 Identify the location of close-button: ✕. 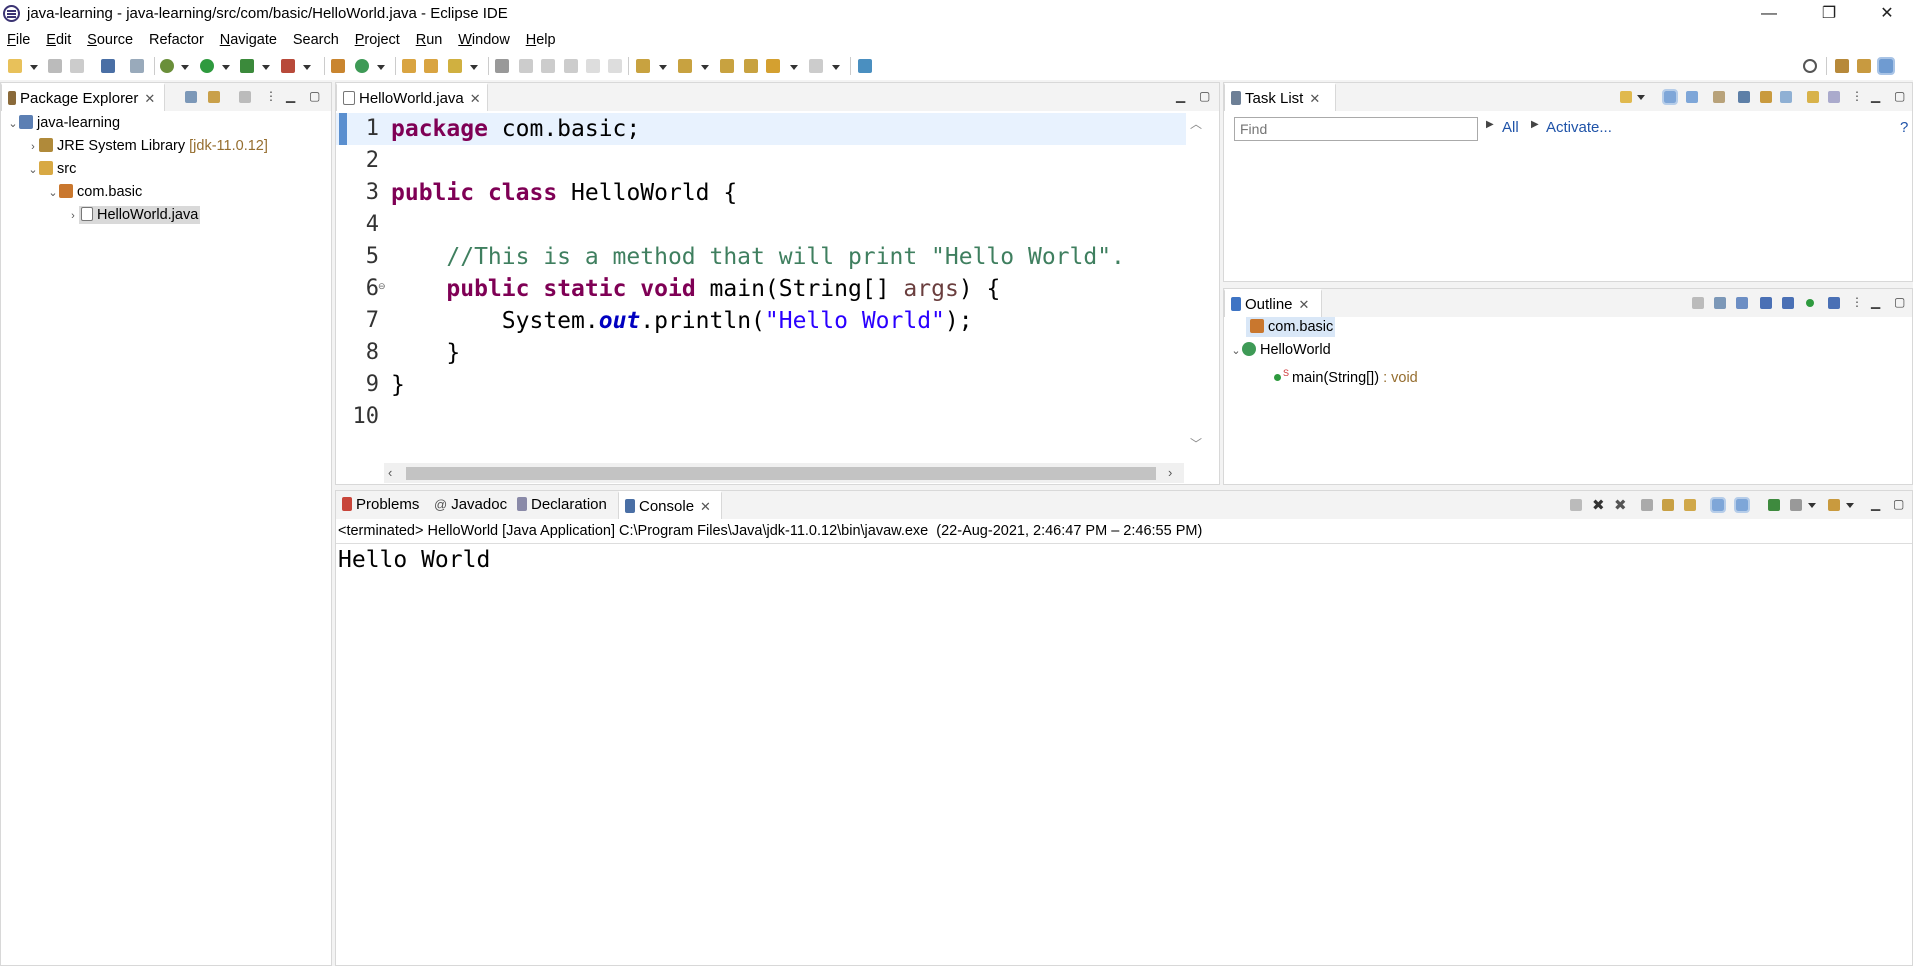
(1887, 14).